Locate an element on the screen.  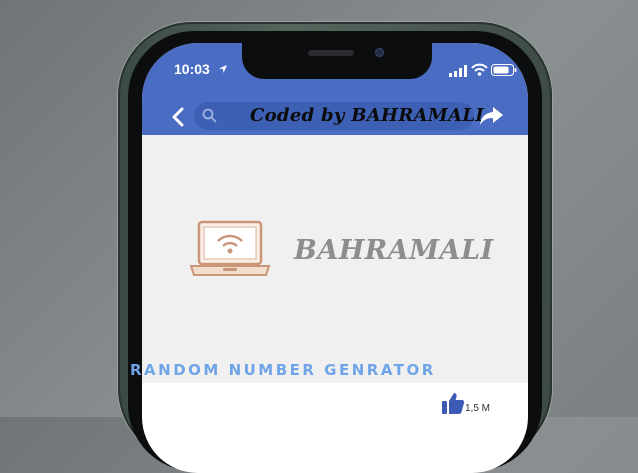
speaker-grille is located at coordinates (331, 53).